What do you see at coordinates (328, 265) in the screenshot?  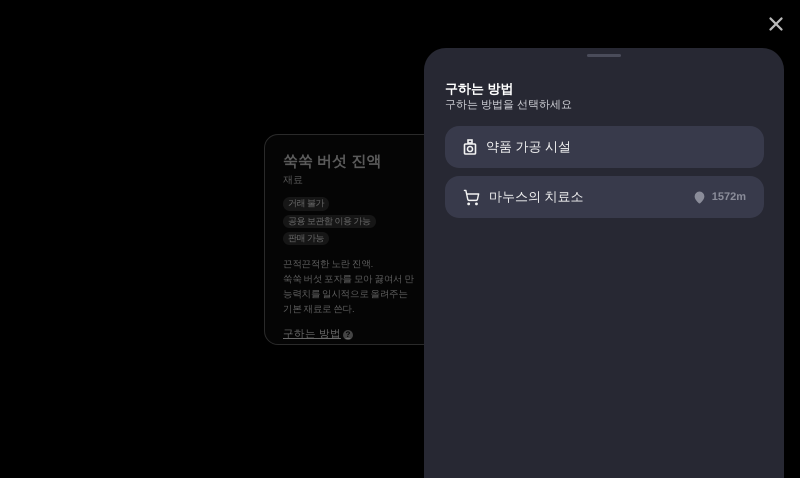 I see `item-description: 끈적끈적한 노란 진액.` at bounding box center [328, 265].